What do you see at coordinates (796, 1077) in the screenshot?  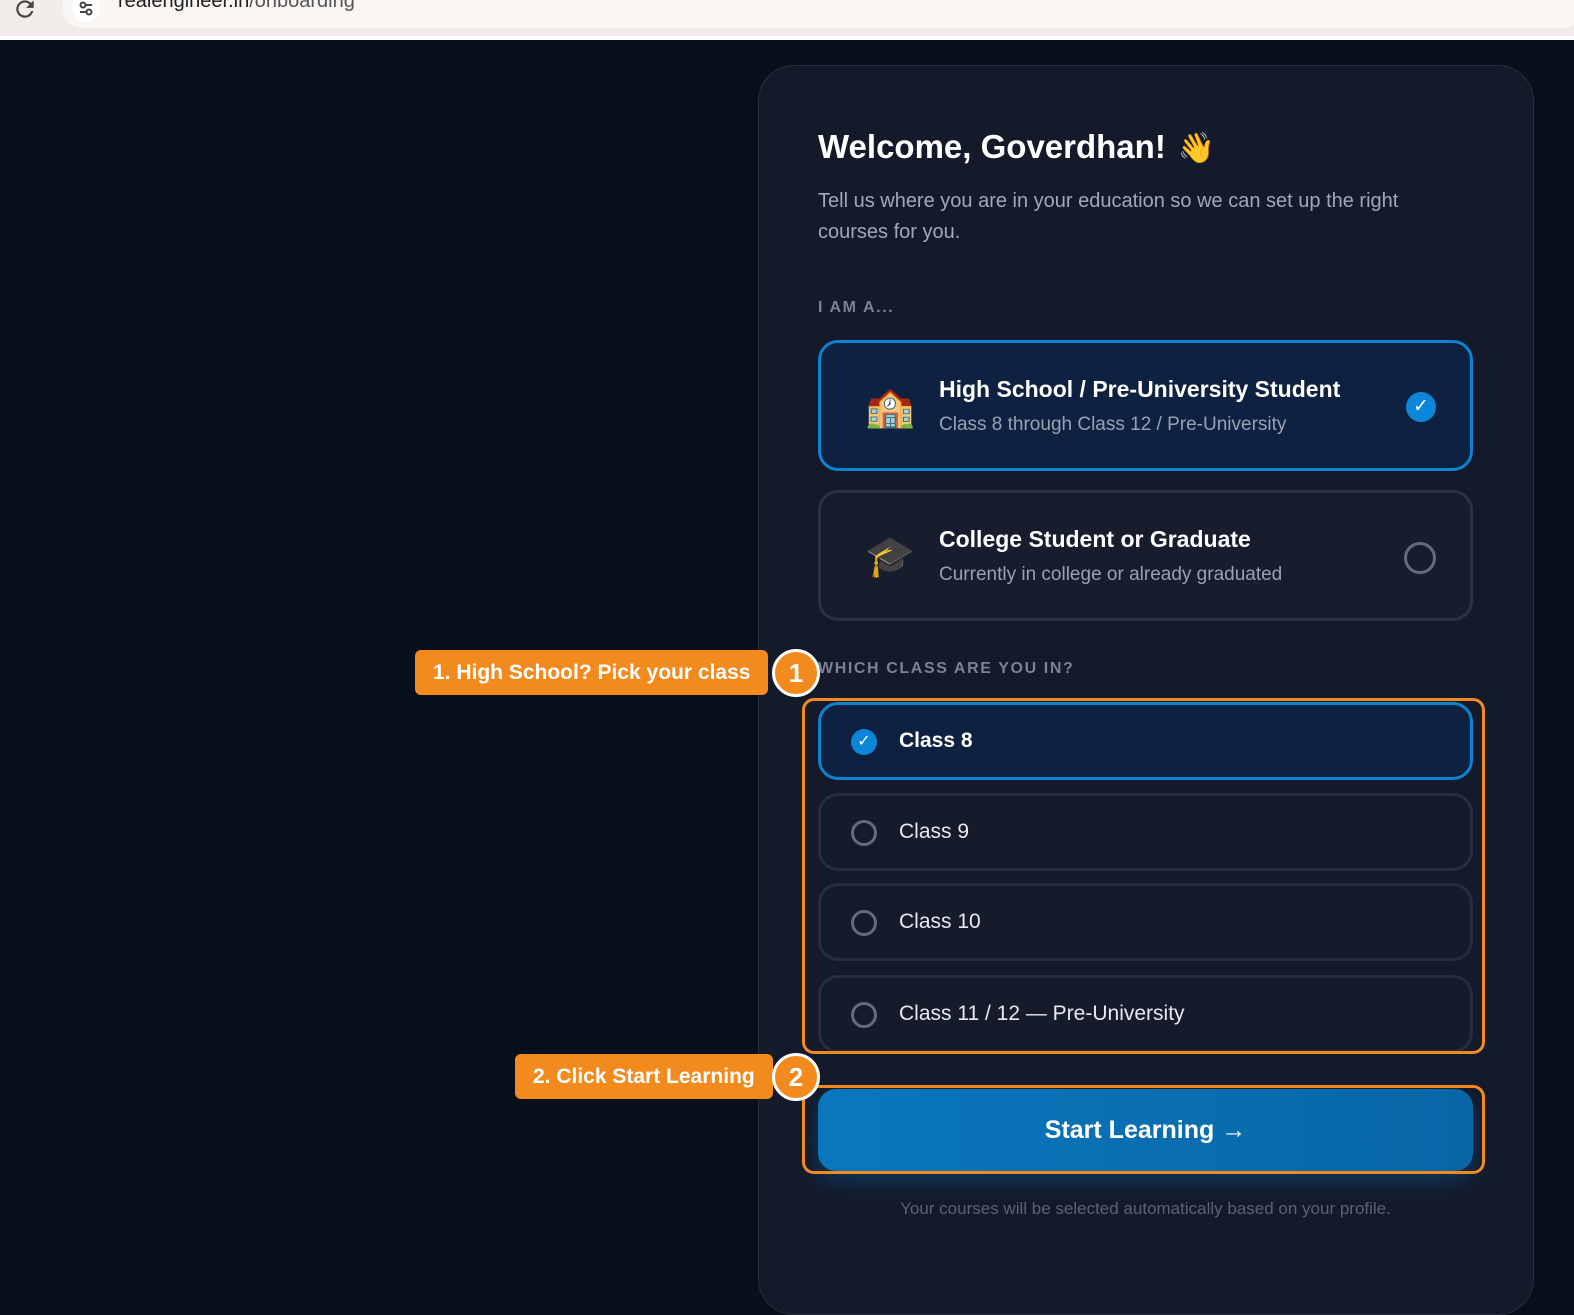 I see `annotation-badge-2: 2` at bounding box center [796, 1077].